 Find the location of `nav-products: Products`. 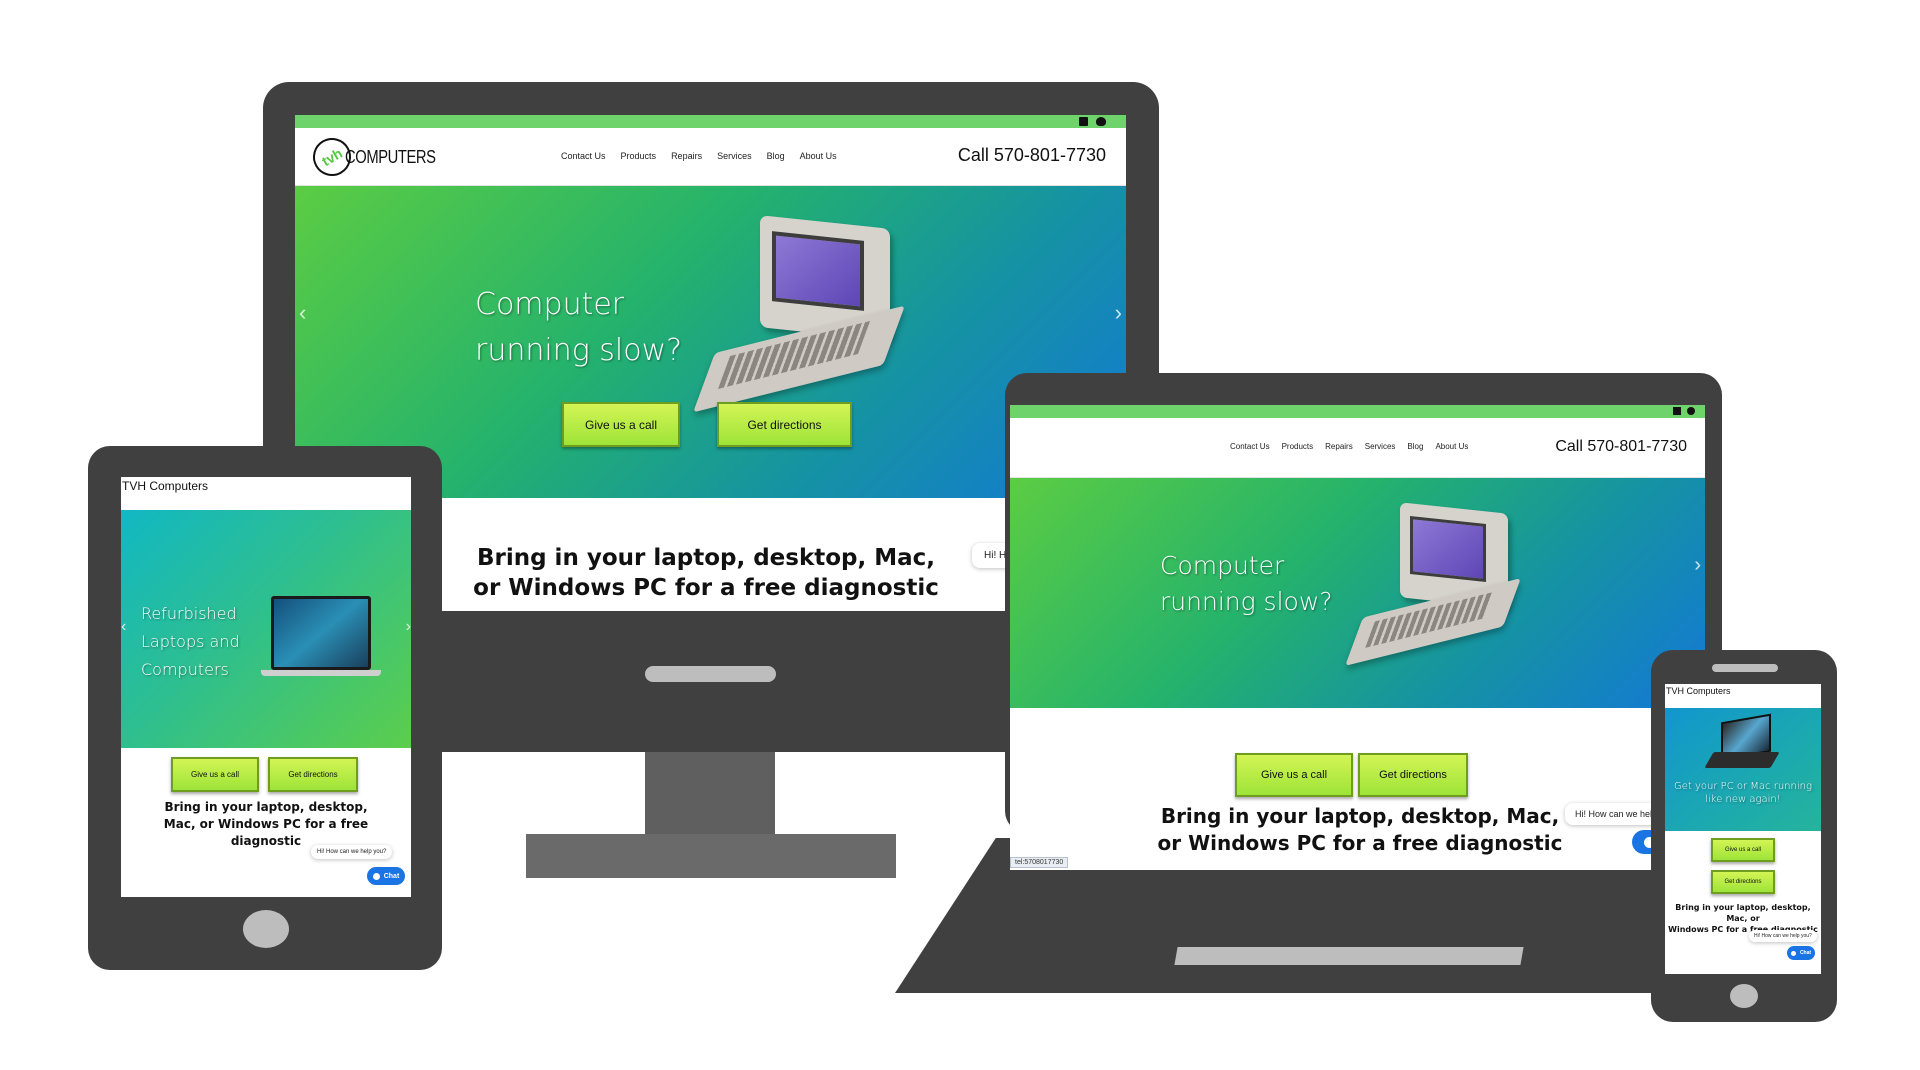

nav-products: Products is located at coordinates (1298, 446).